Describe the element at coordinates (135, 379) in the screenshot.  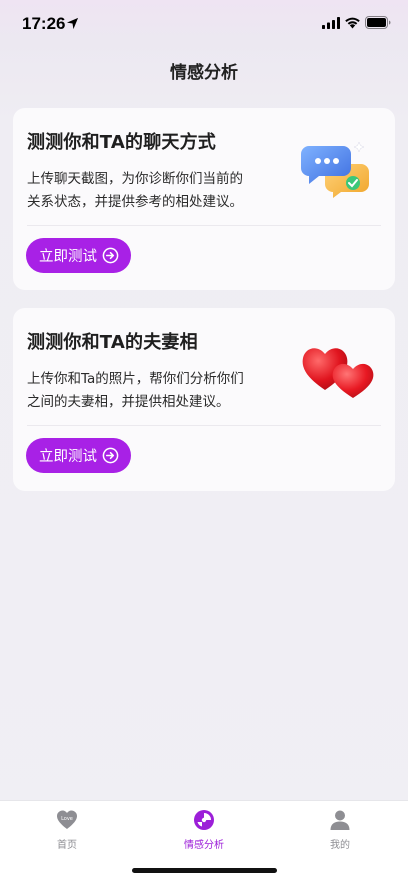
I see `card-description-line: 上传你和Ta的照片，帮你们分析你们` at that location.